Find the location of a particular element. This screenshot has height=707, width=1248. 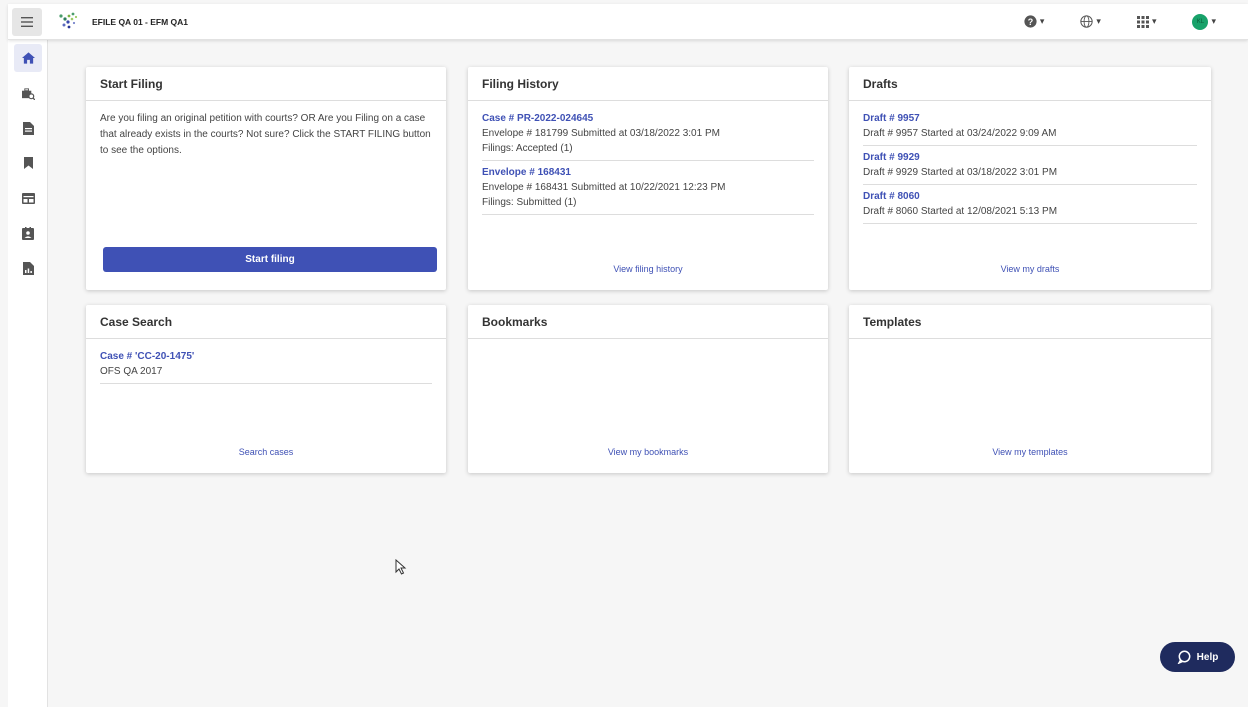

chat-bubble-icon is located at coordinates (1184, 657).